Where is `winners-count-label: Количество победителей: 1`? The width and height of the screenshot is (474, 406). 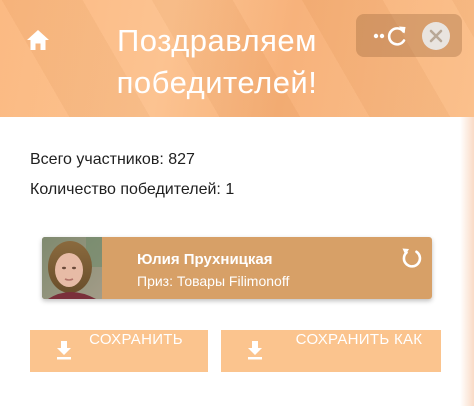 winners-count-label: Количество победителей: 1 is located at coordinates (132, 189).